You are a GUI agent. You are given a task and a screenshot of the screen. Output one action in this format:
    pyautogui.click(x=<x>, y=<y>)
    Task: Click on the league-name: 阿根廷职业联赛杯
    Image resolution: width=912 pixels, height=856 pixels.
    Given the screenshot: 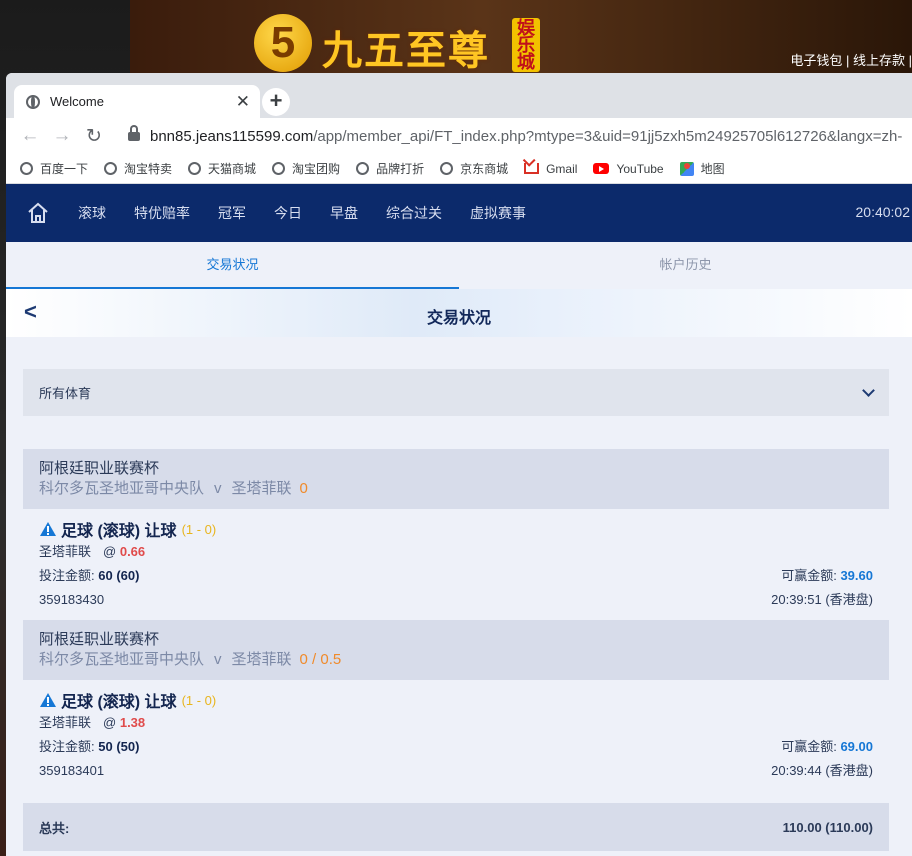 What is the action you would take?
    pyautogui.click(x=99, y=639)
    